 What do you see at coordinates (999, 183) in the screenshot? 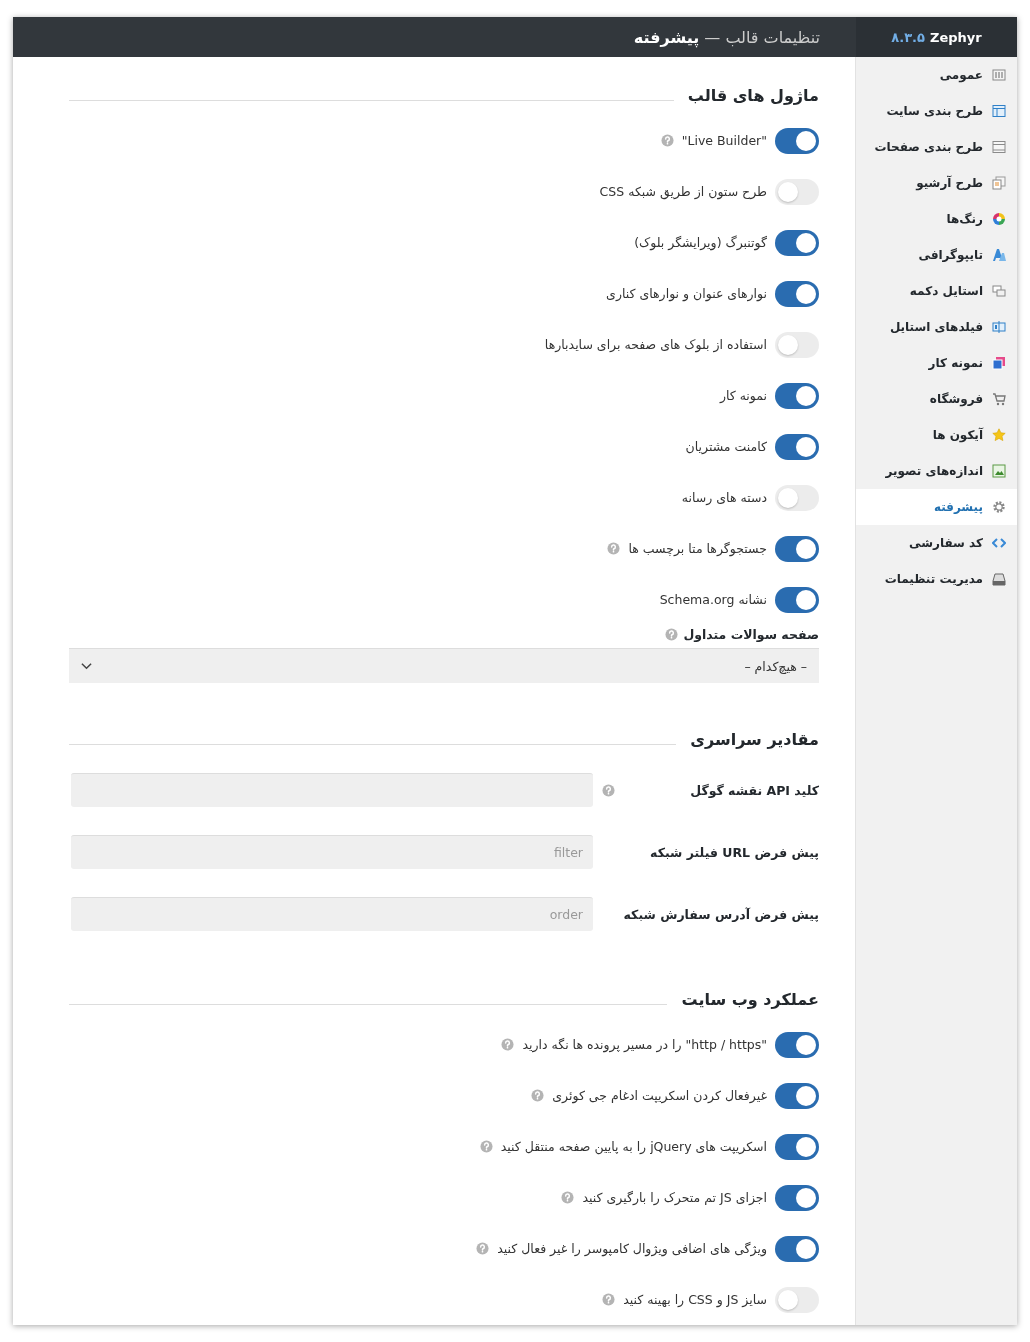
I see `documents-icon` at bounding box center [999, 183].